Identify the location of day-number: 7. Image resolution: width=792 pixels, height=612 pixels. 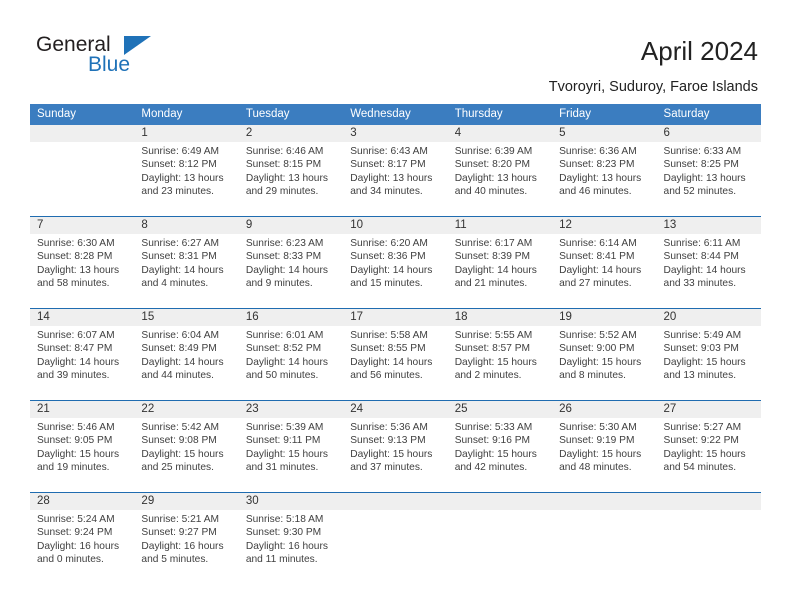
(40, 225).